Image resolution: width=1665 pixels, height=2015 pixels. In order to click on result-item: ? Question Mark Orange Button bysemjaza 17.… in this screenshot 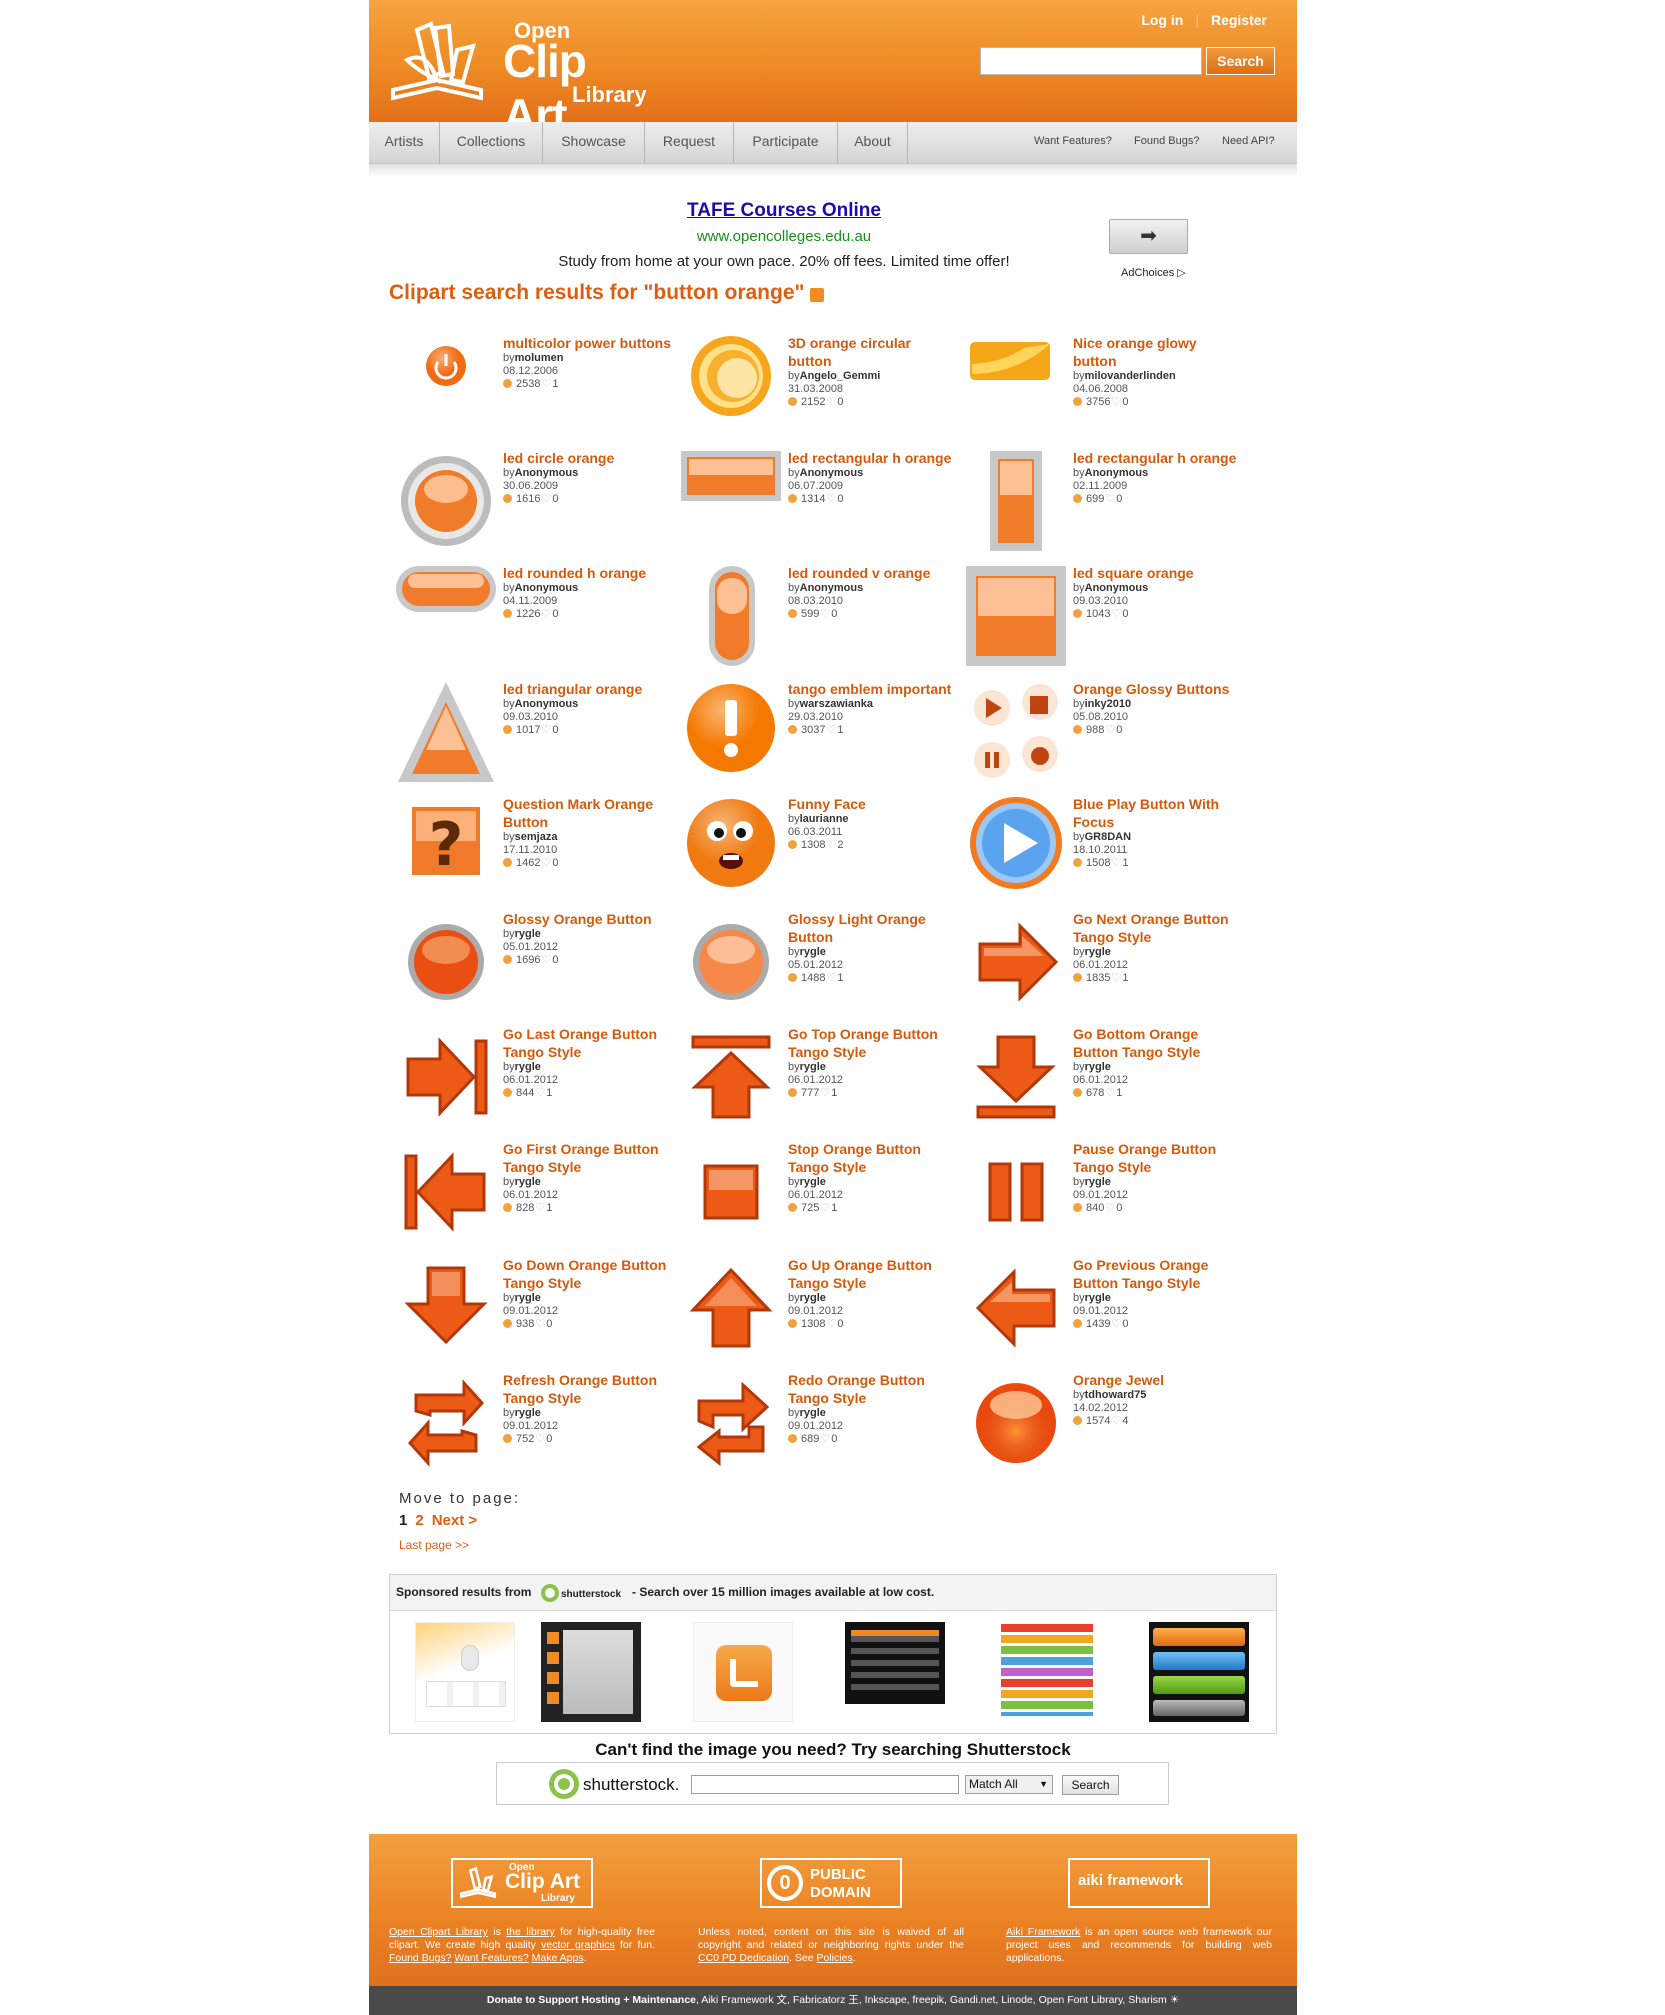, I will do `click(536, 850)`.